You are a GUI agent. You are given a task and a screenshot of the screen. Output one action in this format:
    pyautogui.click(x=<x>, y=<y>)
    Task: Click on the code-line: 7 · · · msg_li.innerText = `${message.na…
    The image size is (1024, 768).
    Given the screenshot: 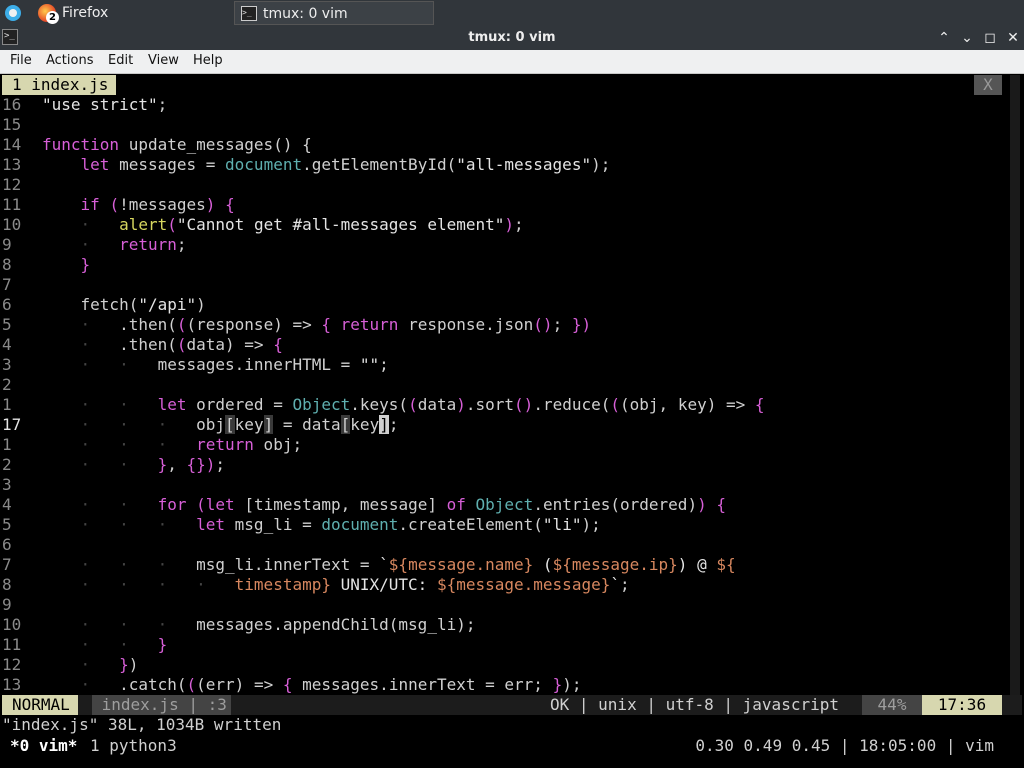 What is the action you would take?
    pyautogui.click(x=369, y=565)
    